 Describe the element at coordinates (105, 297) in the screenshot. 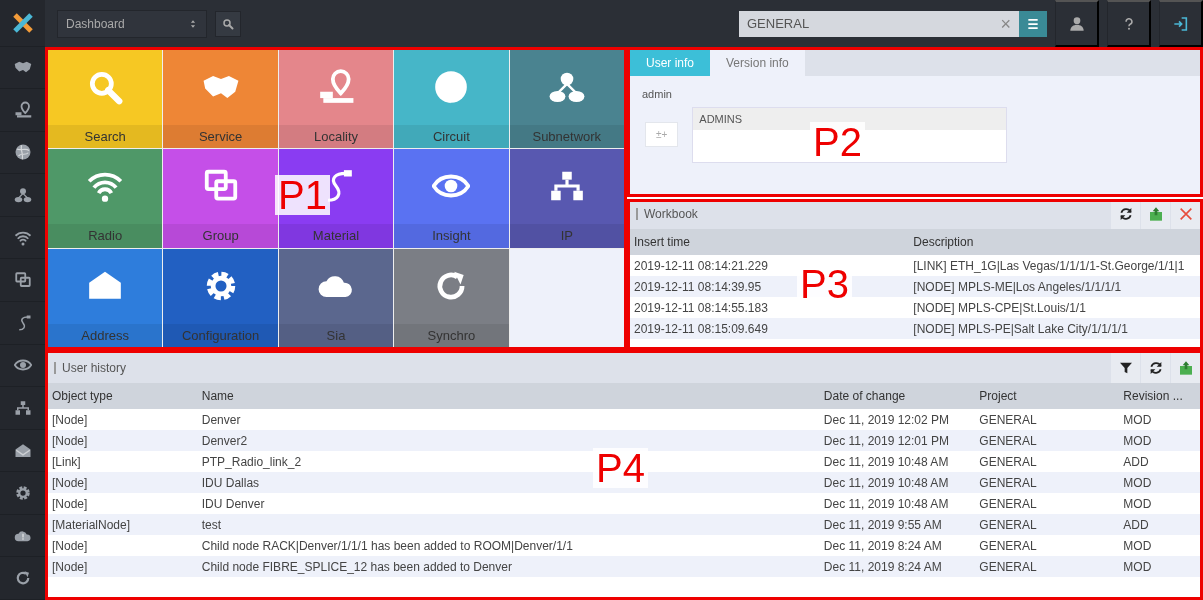

I see `dashboard-tile: Address` at that location.